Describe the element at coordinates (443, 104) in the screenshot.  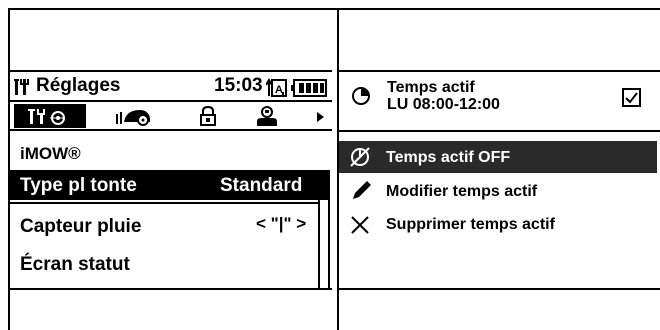
I see `schedule-time: LU 08:00-12:00` at that location.